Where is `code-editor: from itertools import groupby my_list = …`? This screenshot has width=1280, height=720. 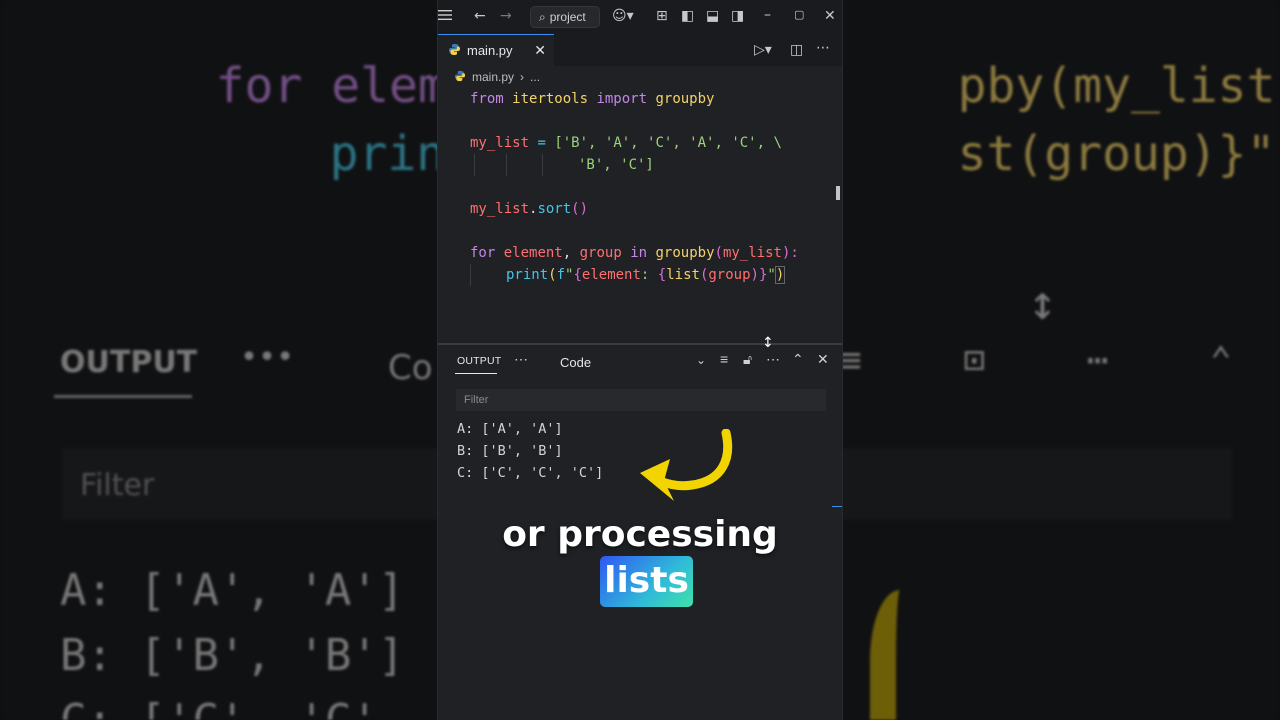
code-editor: from itertools import groupby my_list = … is located at coordinates (640, 216).